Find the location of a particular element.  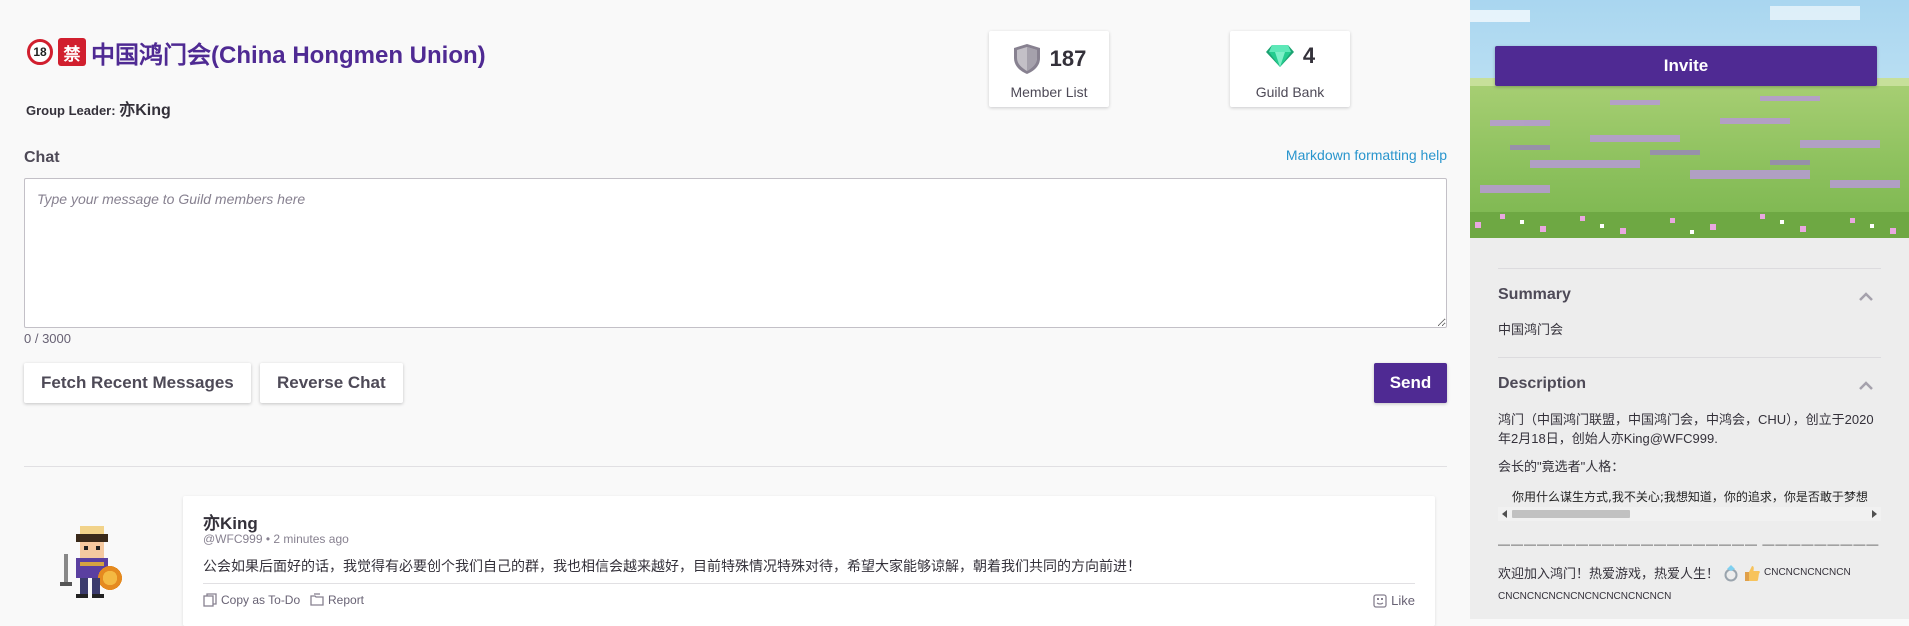

member-list-label: Member List is located at coordinates (1049, 92).